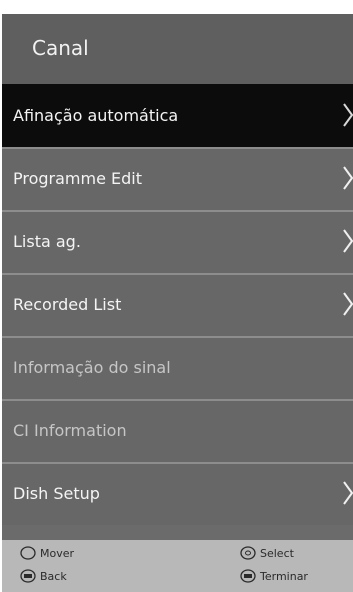 The image size is (353, 592). Describe the element at coordinates (53, 576) in the screenshot. I see `hint-back-label: Back` at that location.